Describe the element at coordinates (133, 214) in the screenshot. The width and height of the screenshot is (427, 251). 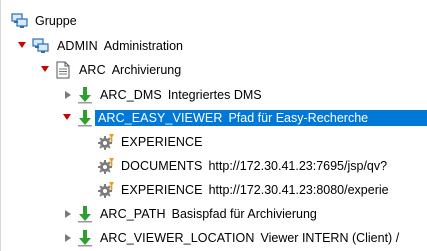
I see `node-key: ARC_PATH` at that location.